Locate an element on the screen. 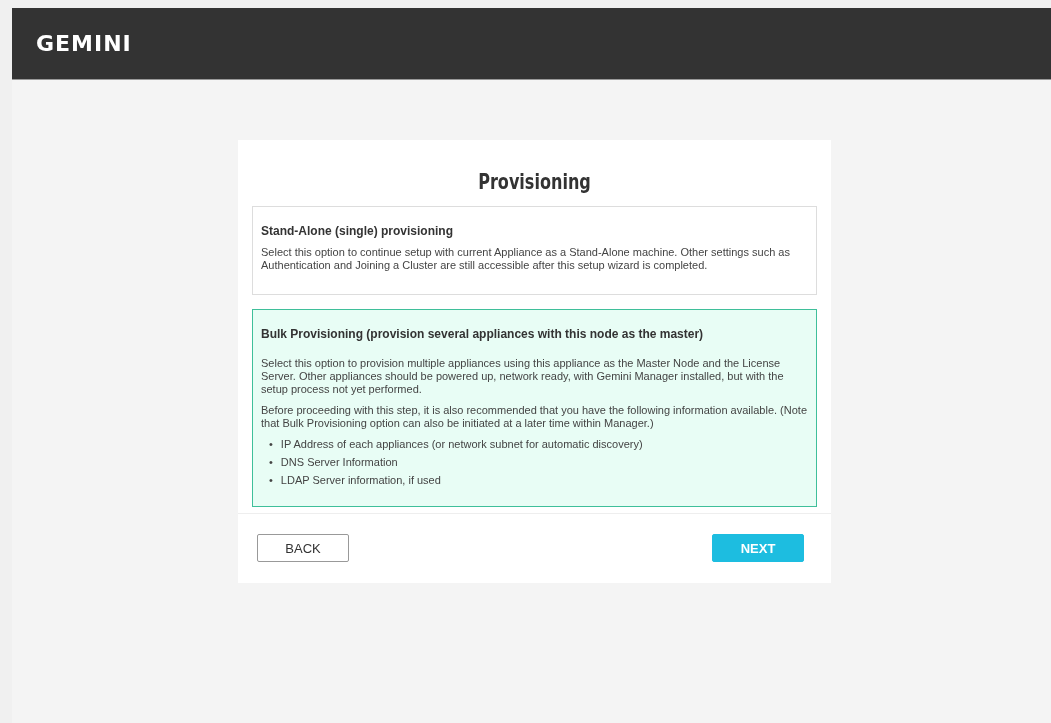 This screenshot has height=723, width=1051. list-item: LDAP Server information, if used is located at coordinates (360, 480).